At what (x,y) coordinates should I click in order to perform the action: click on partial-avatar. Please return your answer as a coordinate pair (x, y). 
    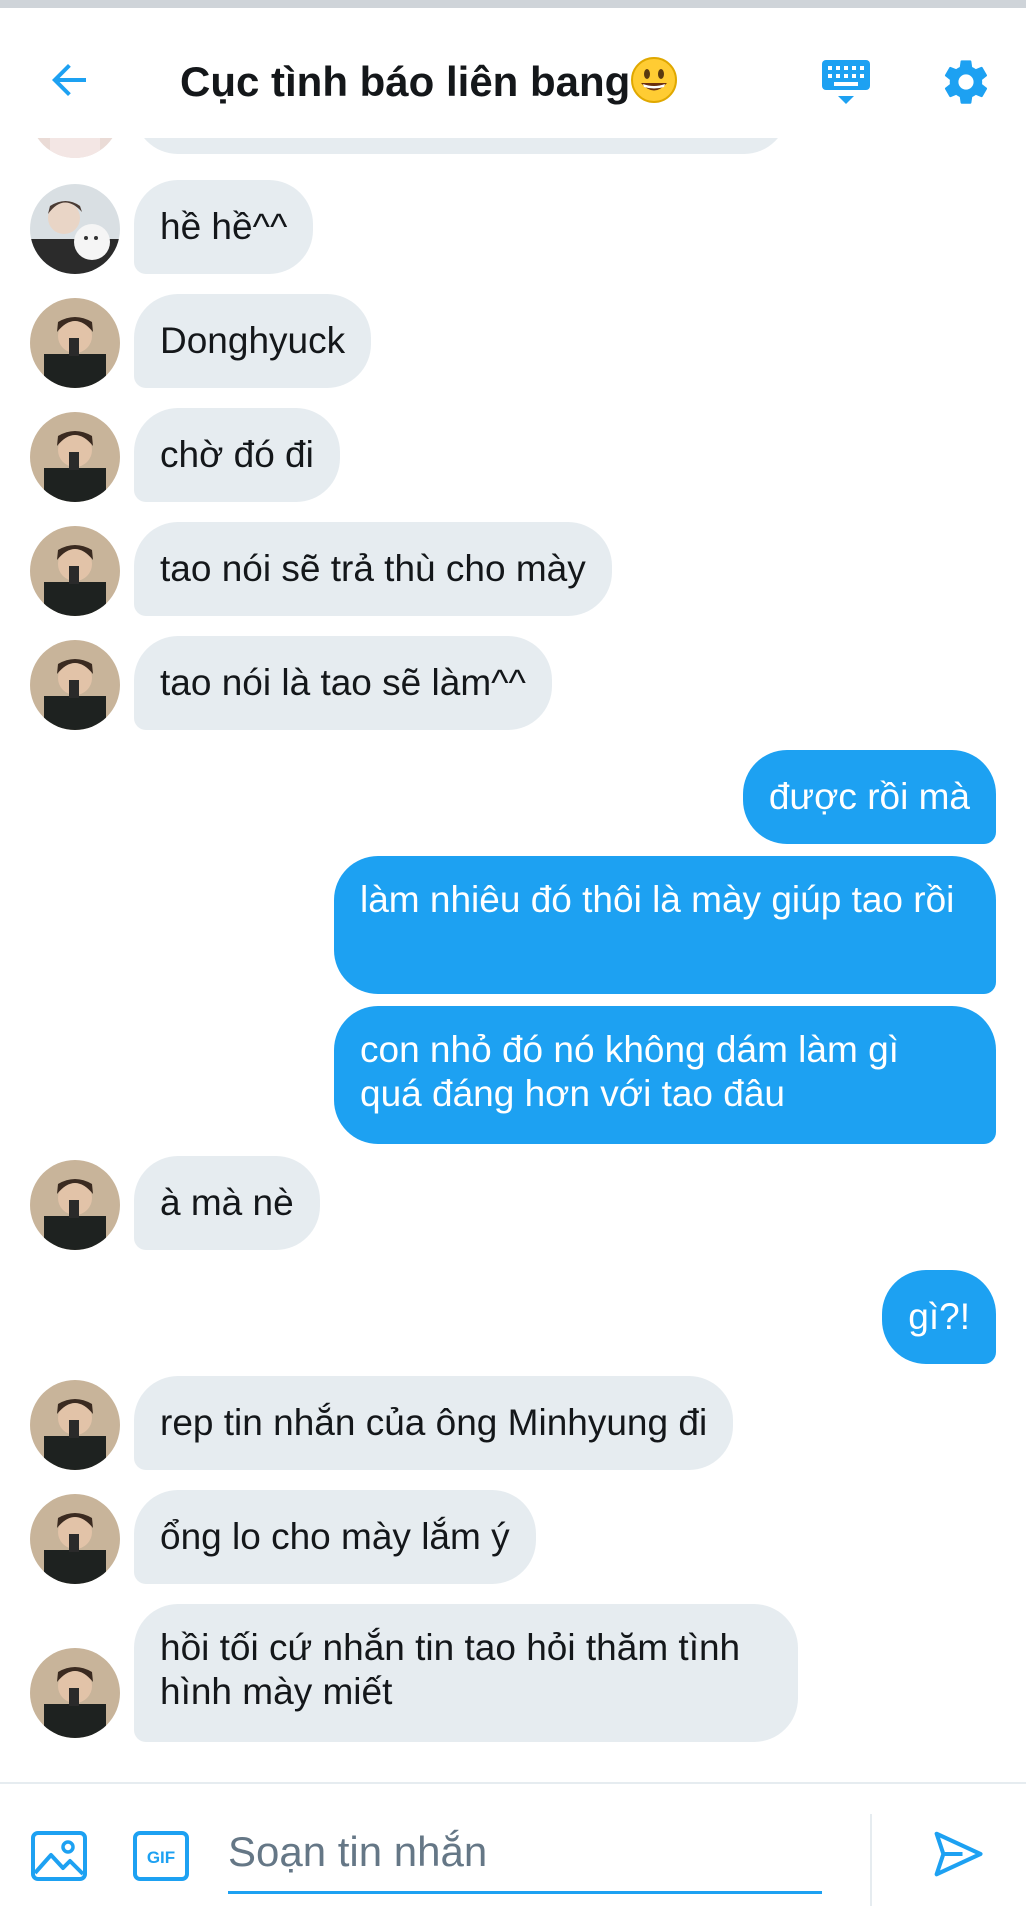
    Looking at the image, I should click on (75, 148).